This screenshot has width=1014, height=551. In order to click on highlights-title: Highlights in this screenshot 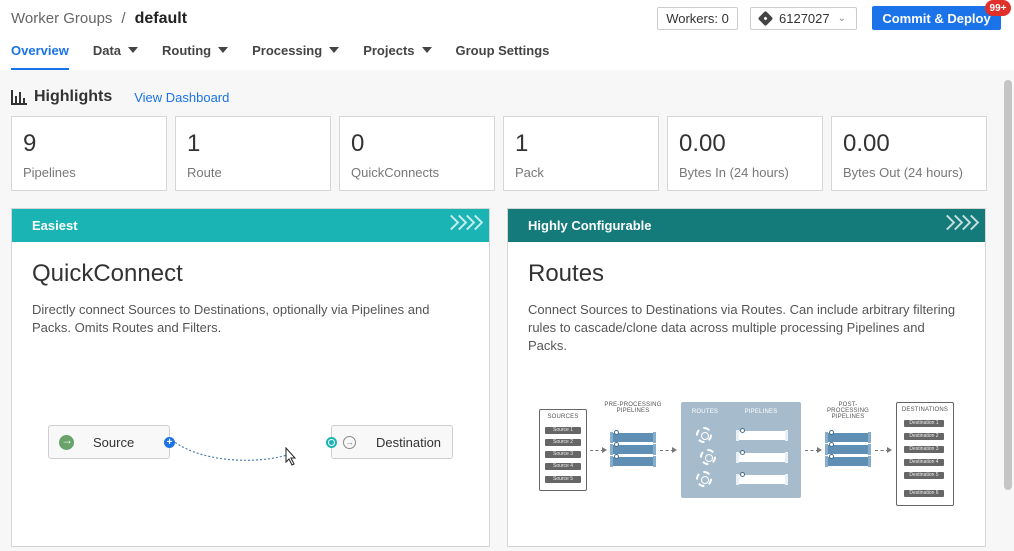, I will do `click(73, 96)`.